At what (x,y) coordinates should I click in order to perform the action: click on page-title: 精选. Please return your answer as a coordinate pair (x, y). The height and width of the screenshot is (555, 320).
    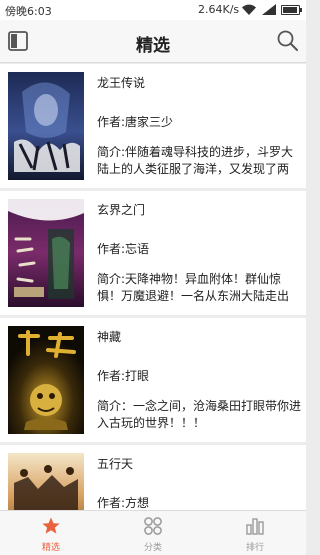
    Looking at the image, I should click on (153, 46).